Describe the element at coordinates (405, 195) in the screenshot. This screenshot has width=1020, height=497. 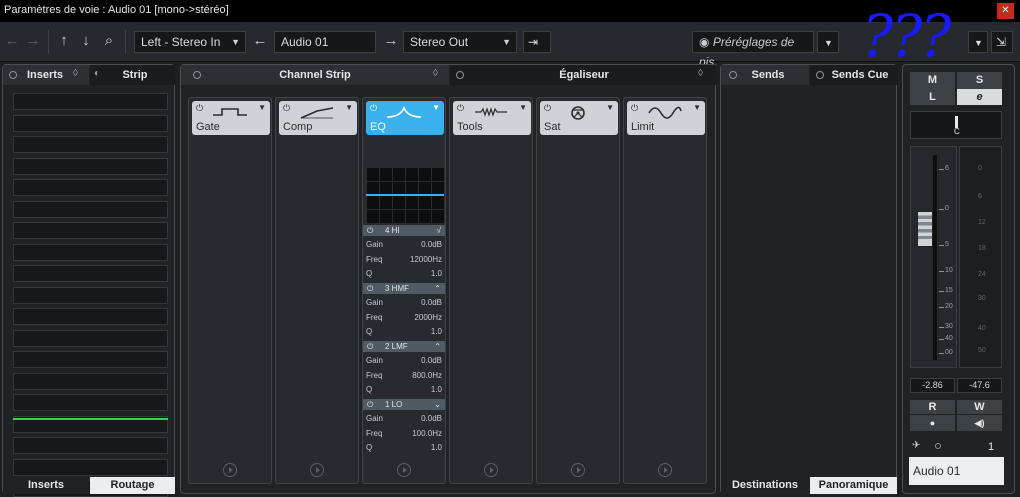
I see `eq-graph` at that location.